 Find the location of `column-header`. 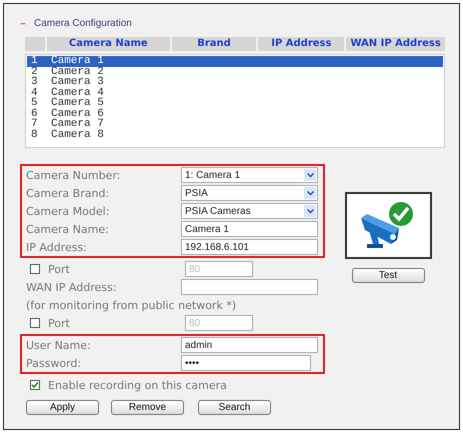

column-header is located at coordinates (35, 44).